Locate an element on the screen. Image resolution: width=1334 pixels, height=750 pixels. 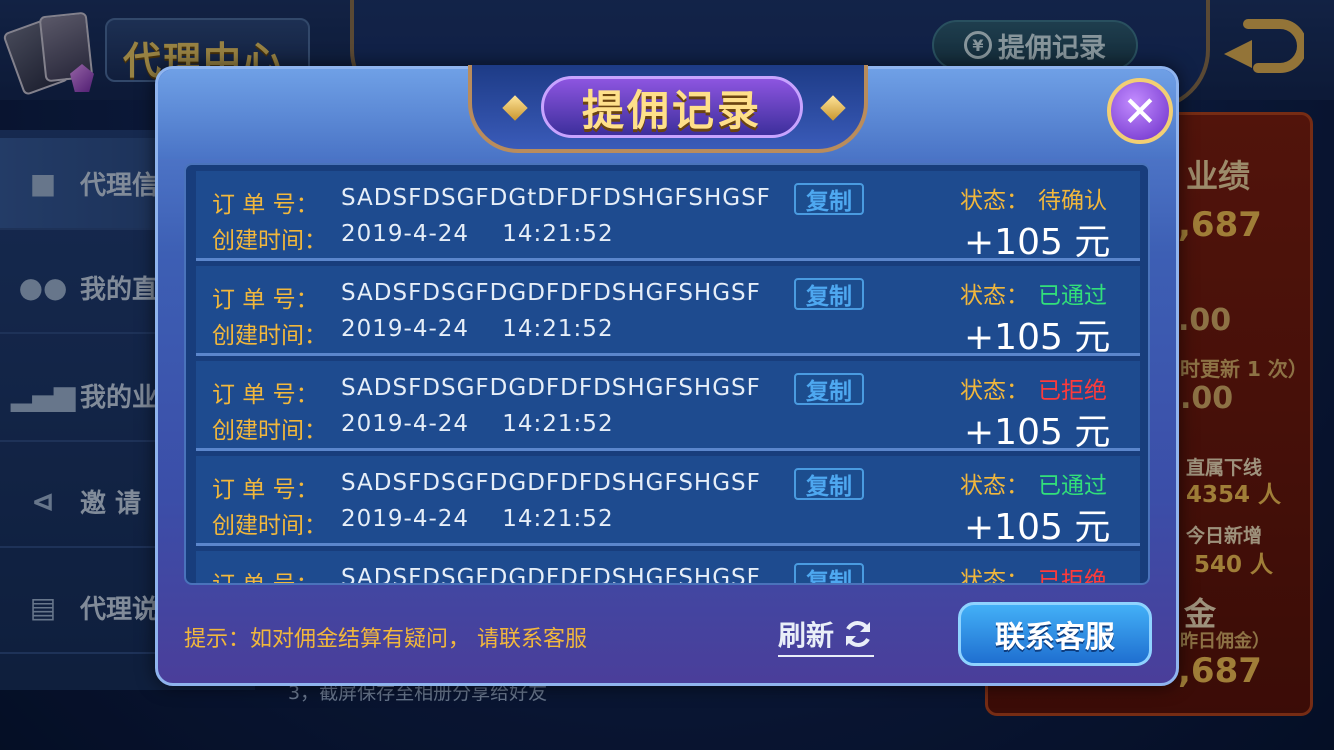
dialog-title-pill: 提佣记录 is located at coordinates (672, 107).